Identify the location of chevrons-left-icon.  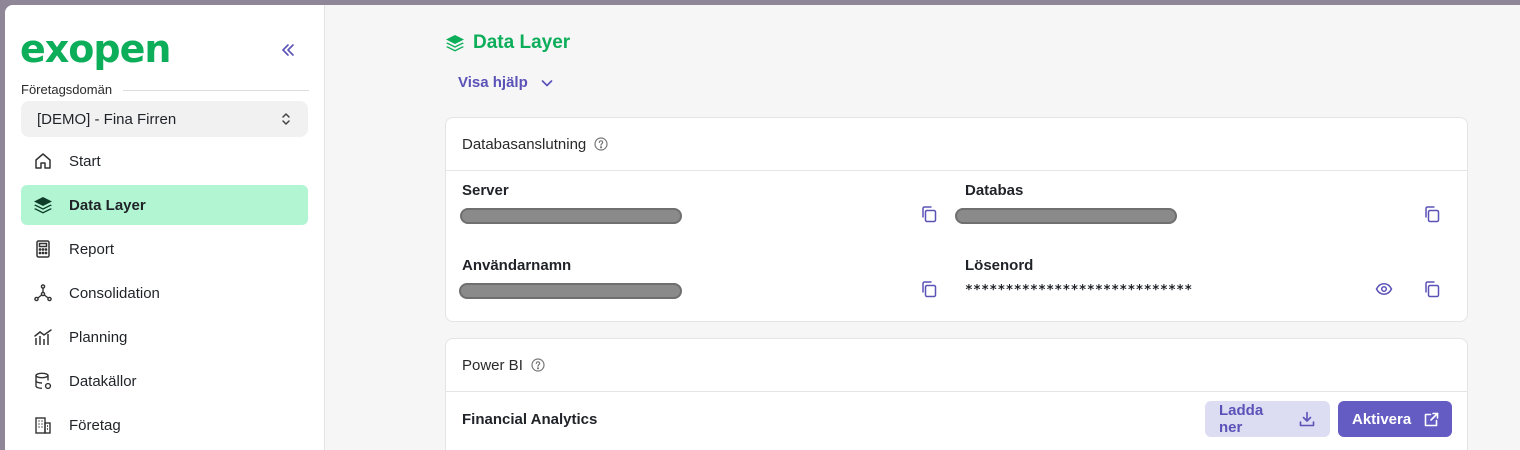
(288, 50).